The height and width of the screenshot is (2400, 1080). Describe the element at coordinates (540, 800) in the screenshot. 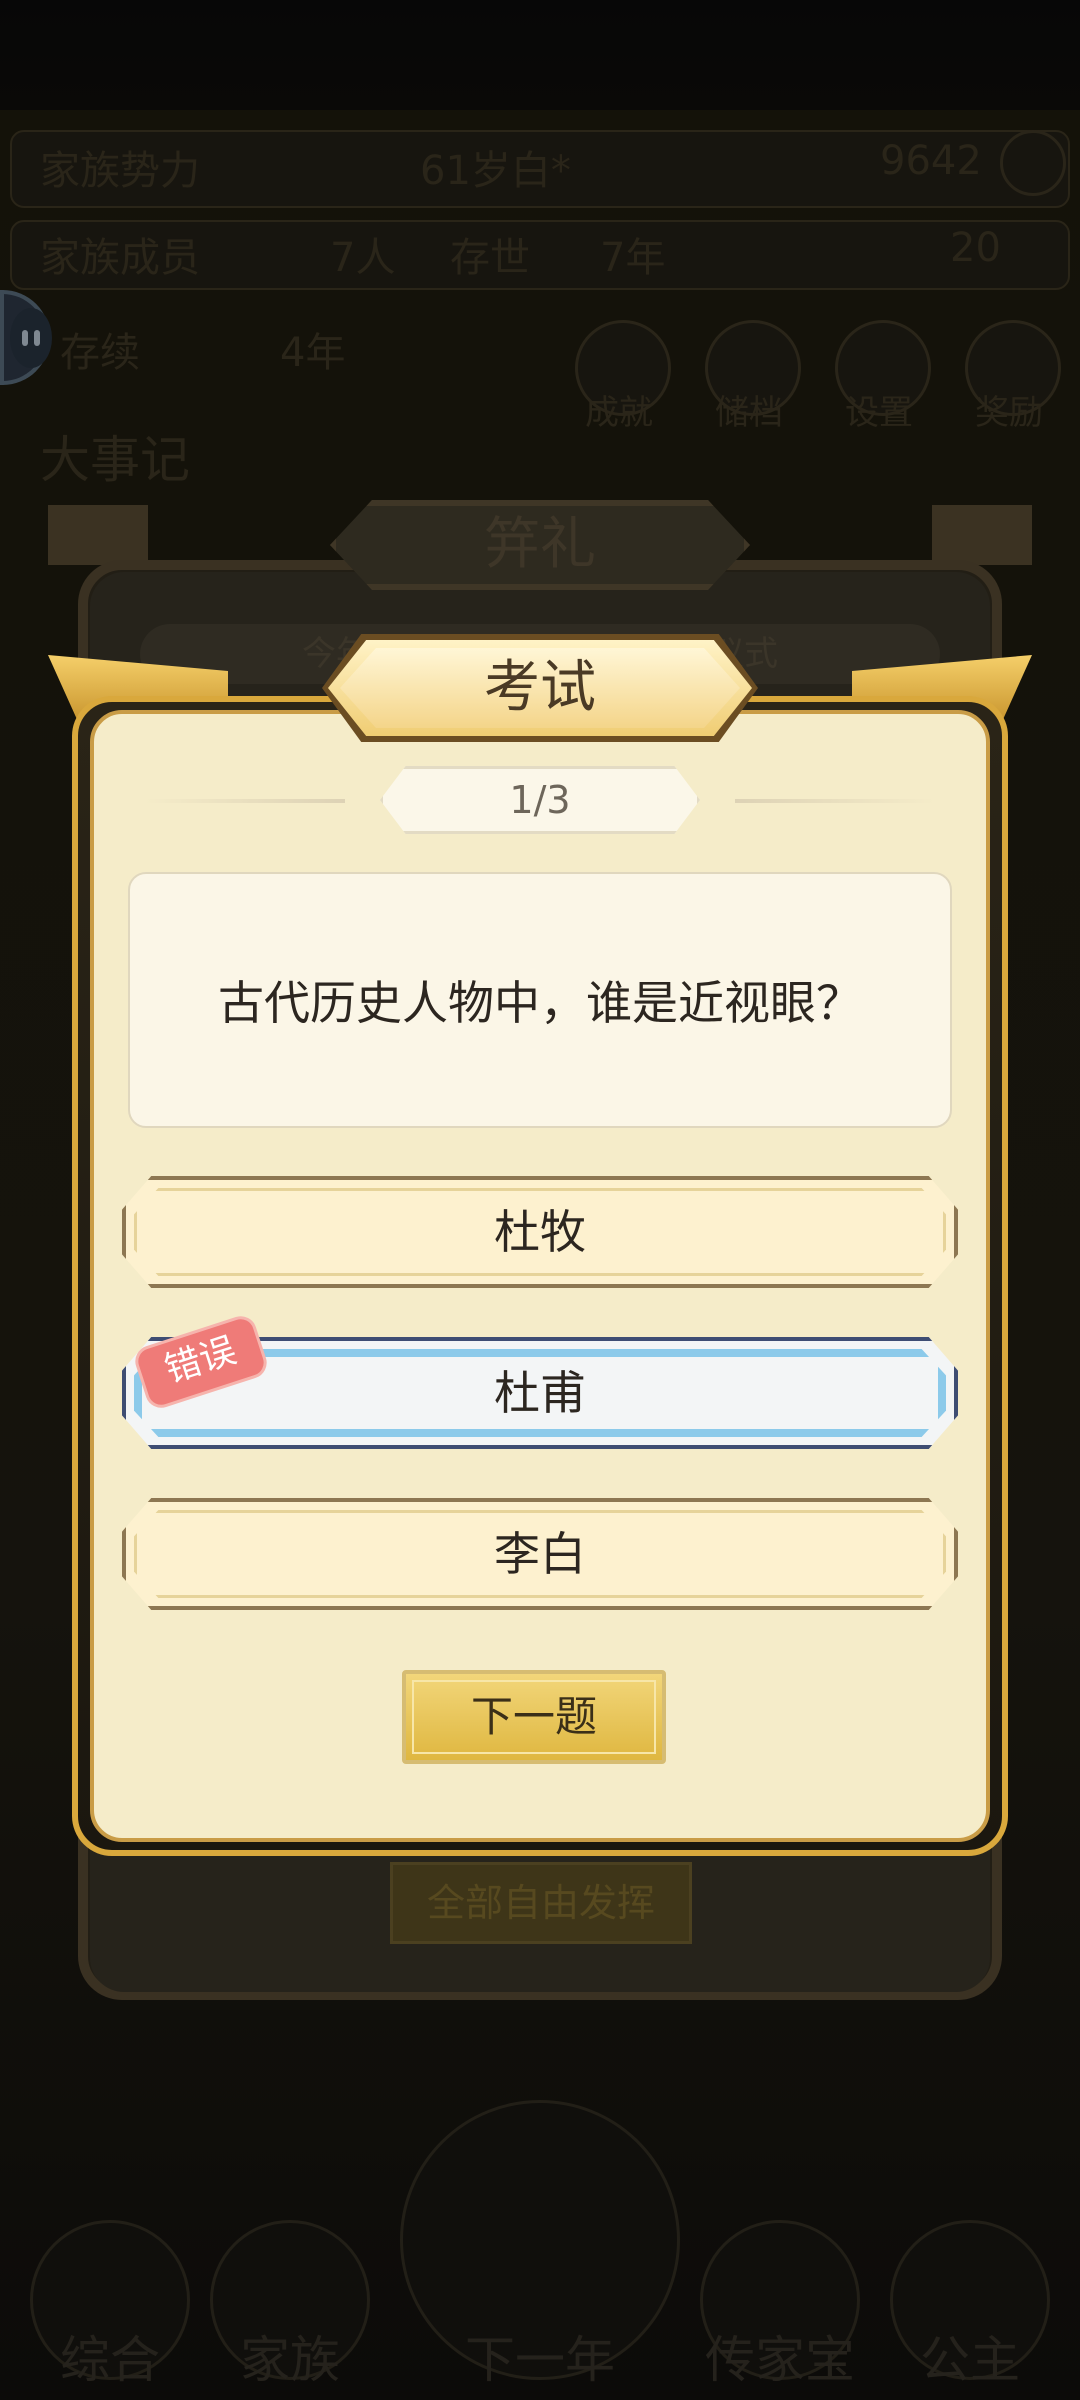

I see `question-progress: 1/3` at that location.